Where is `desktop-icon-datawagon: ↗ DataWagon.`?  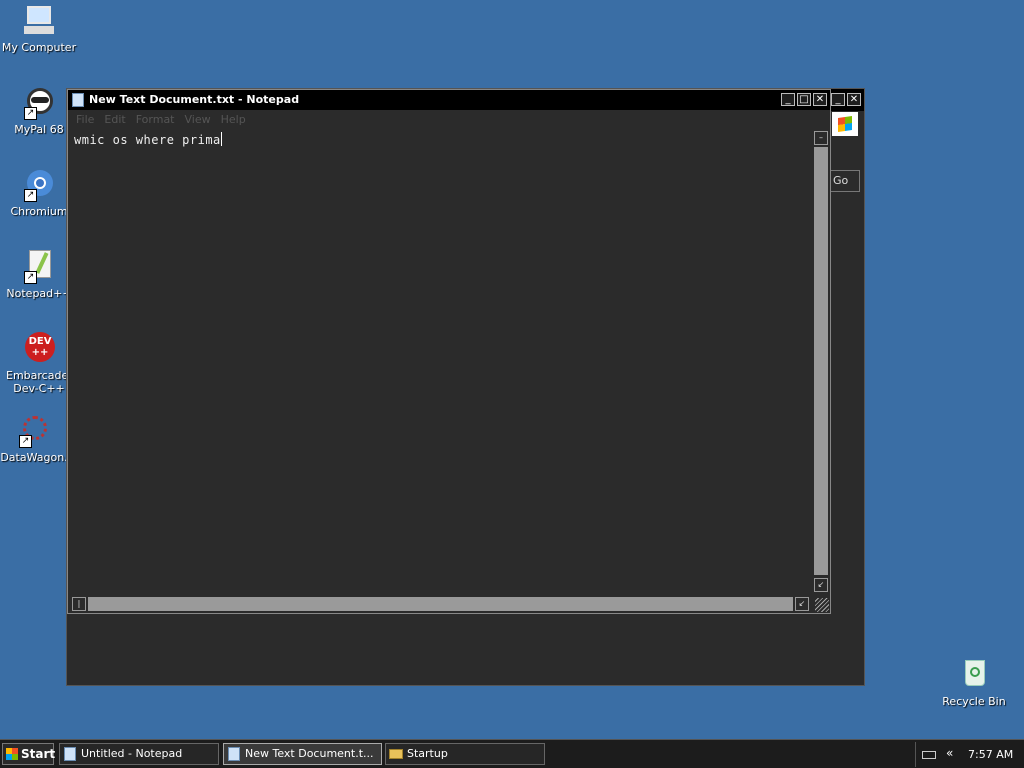 desktop-icon-datawagon: ↗ DataWagon. is located at coordinates (36, 439).